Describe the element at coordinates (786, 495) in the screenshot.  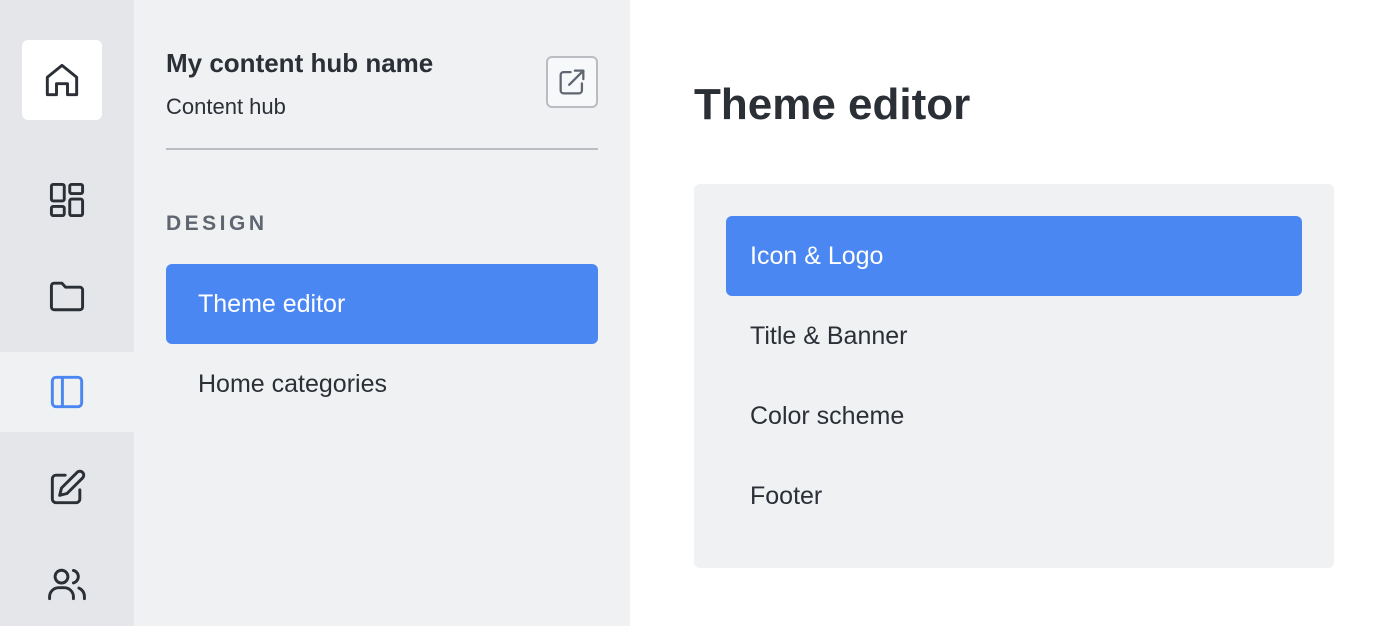
I see `theme-option-label: Footer` at that location.